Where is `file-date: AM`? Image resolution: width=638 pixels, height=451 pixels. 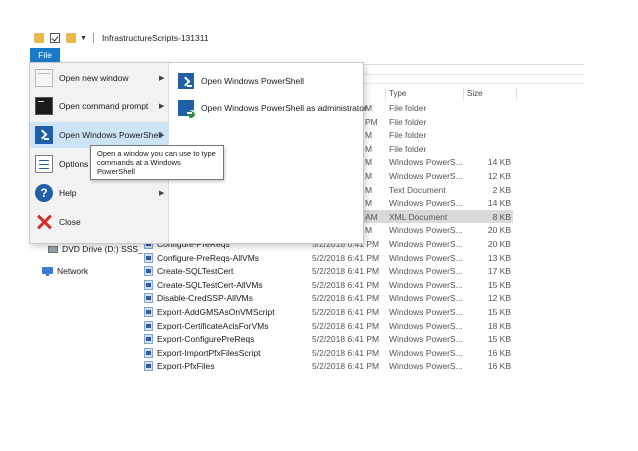 file-date: AM is located at coordinates (371, 216).